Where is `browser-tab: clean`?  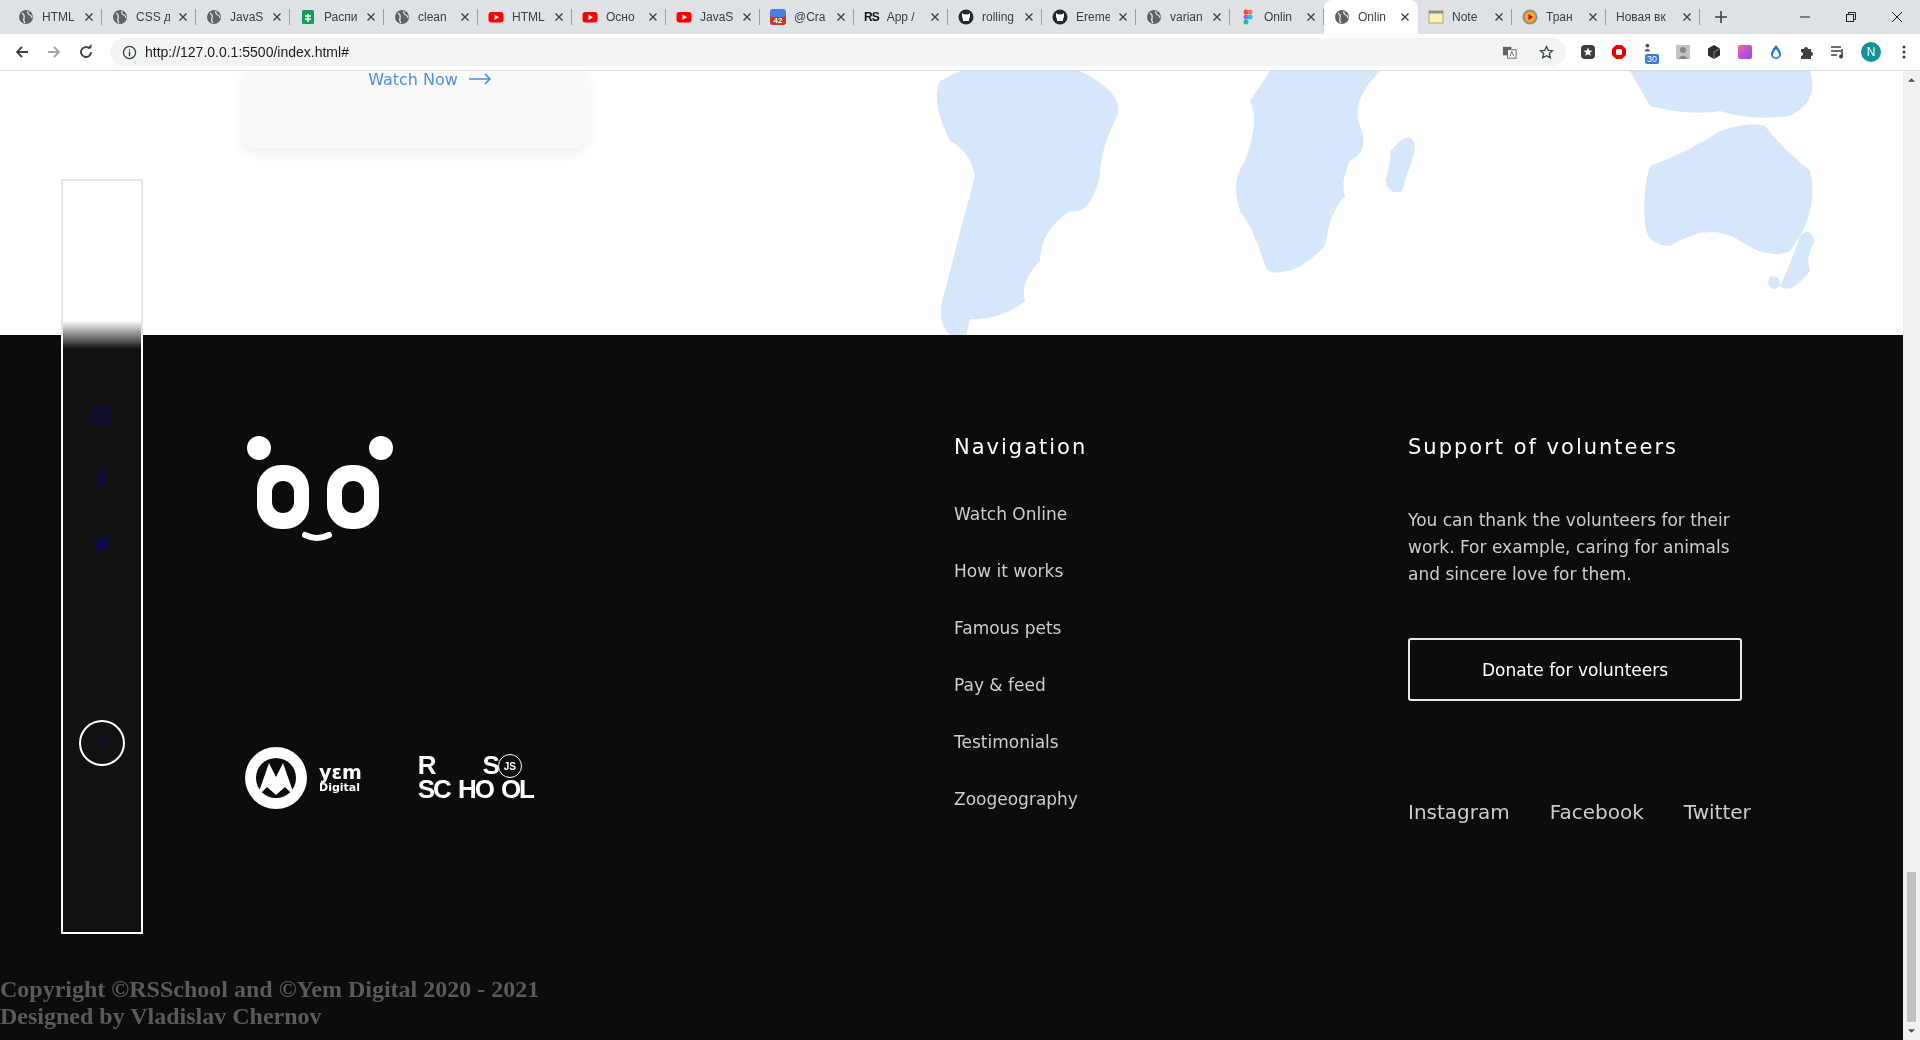
browser-tab: clean is located at coordinates (431, 17).